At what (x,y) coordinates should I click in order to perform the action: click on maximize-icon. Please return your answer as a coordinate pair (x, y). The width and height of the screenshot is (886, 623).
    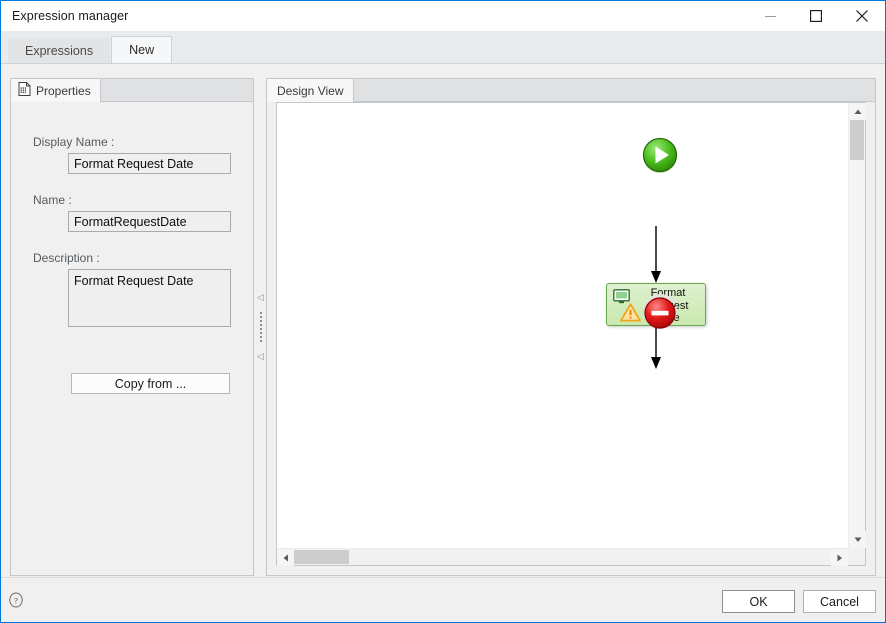
    Looking at the image, I should click on (816, 16).